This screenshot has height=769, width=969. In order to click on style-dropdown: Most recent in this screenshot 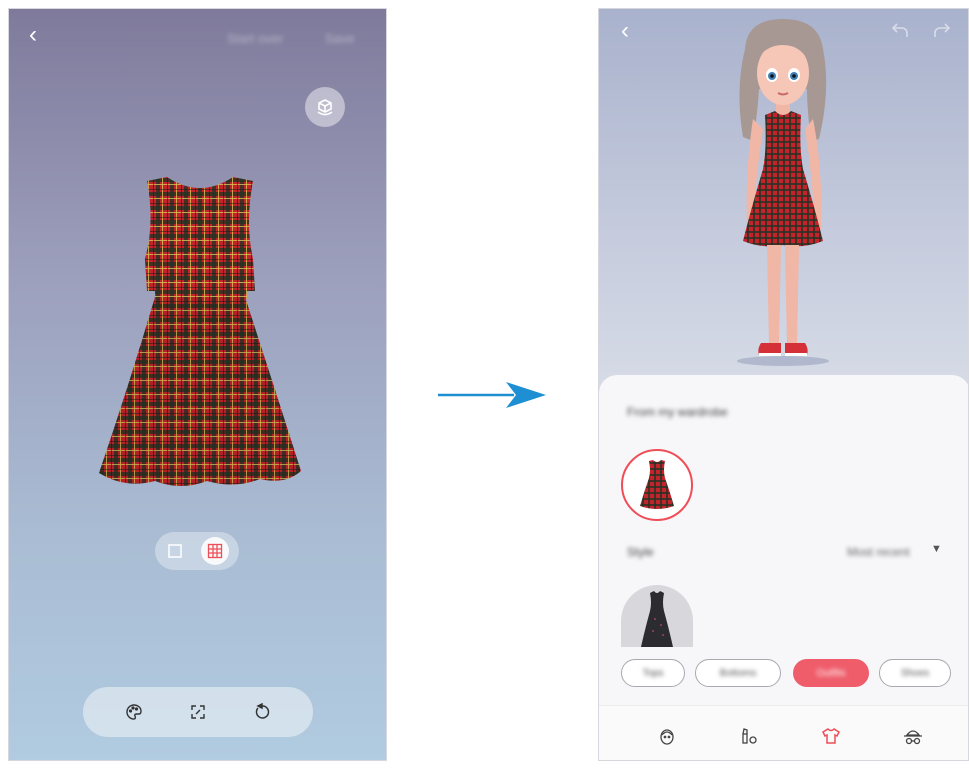, I will do `click(878, 552)`.